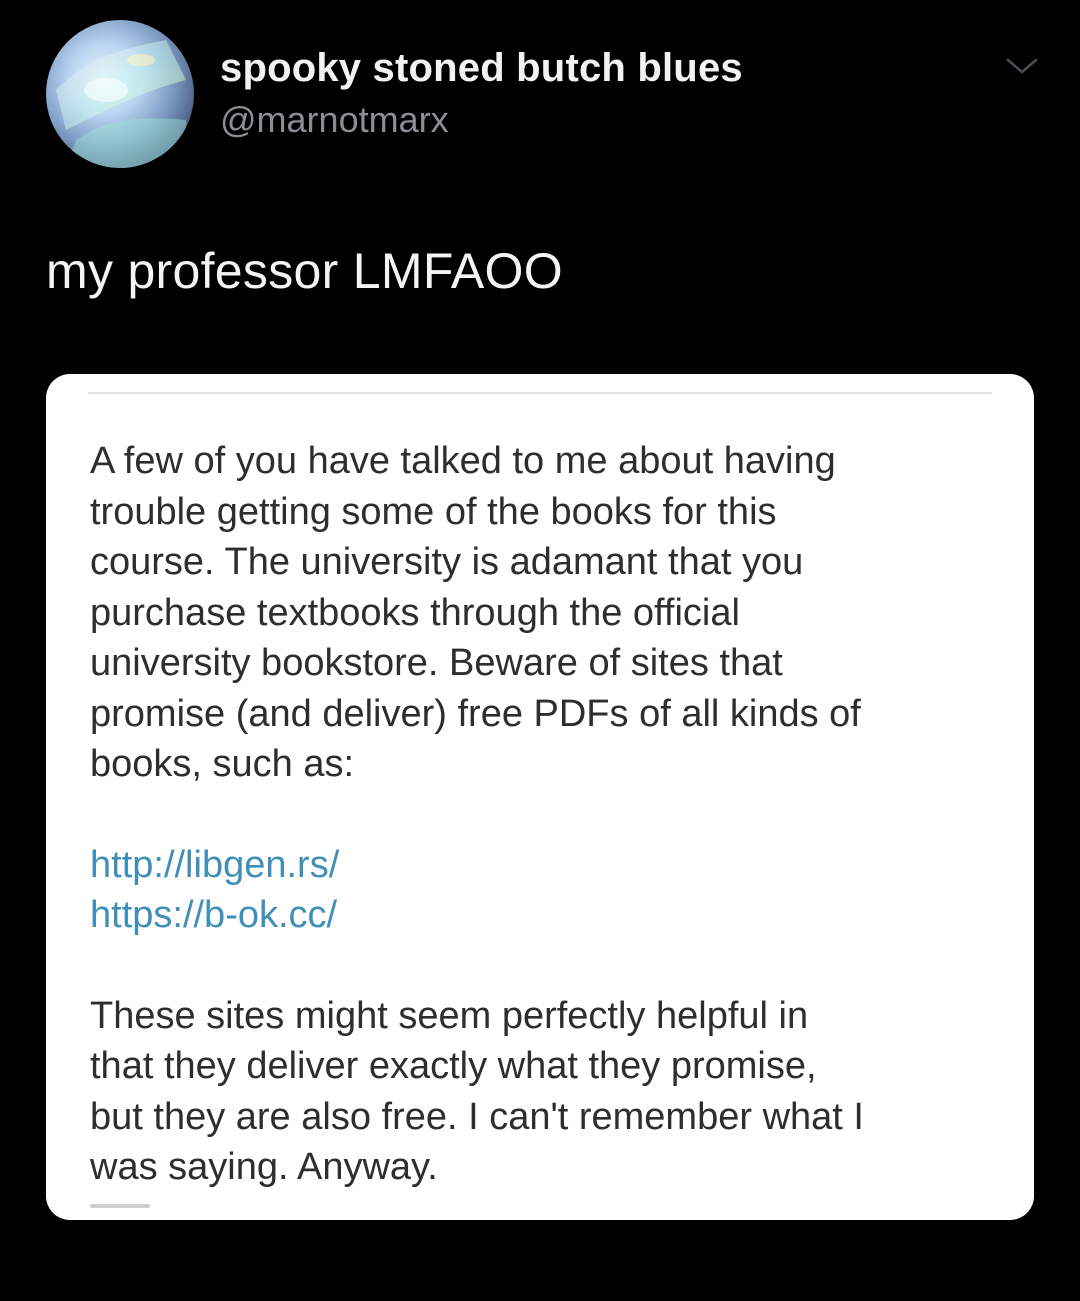 The width and height of the screenshot is (1080, 1301). I want to click on handle: @marnotmarx, so click(481, 120).